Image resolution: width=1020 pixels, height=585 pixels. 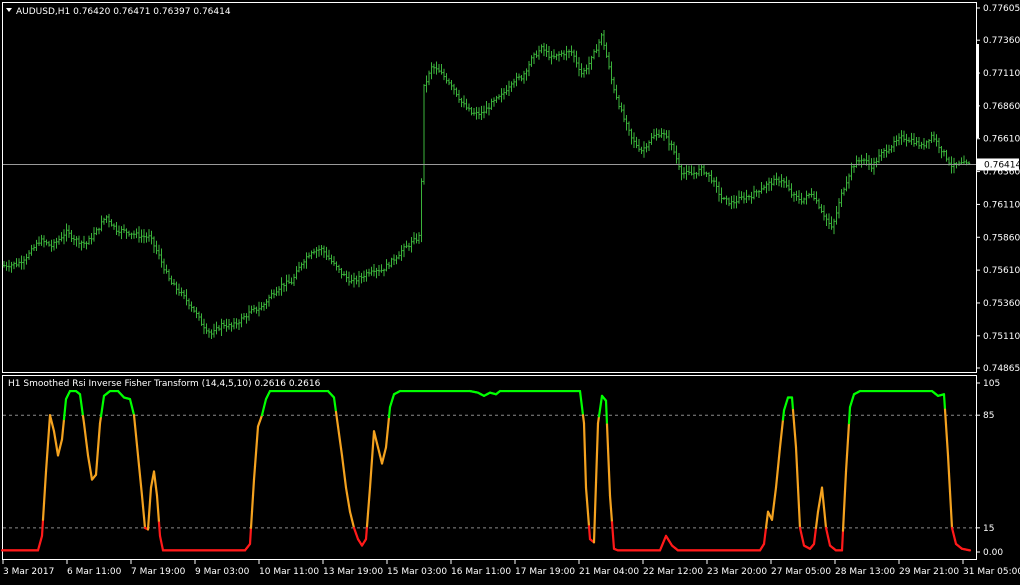 I want to click on scroll-marker, so click(x=977, y=91).